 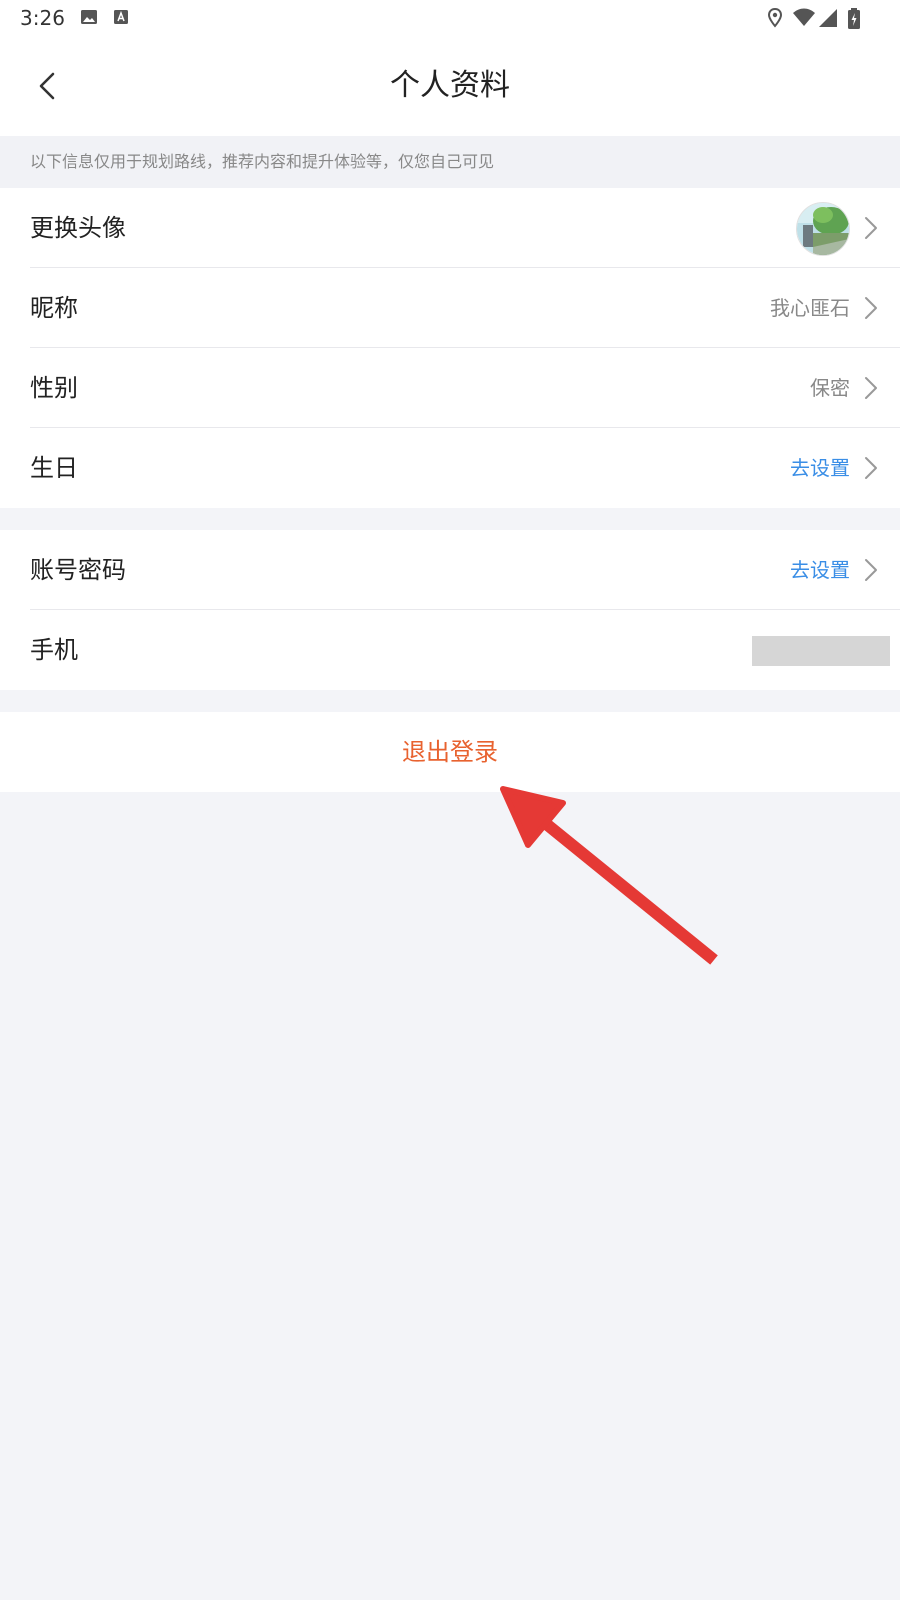 What do you see at coordinates (450, 308) in the screenshot?
I see `nickname-row: 昵称 我心匪石` at bounding box center [450, 308].